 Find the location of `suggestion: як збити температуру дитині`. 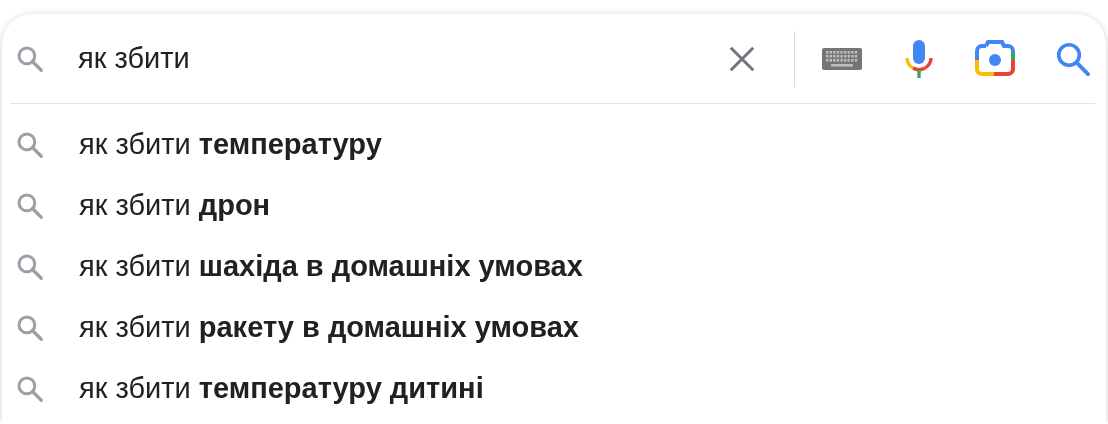

suggestion: як збити температуру дитині is located at coordinates (281, 388).